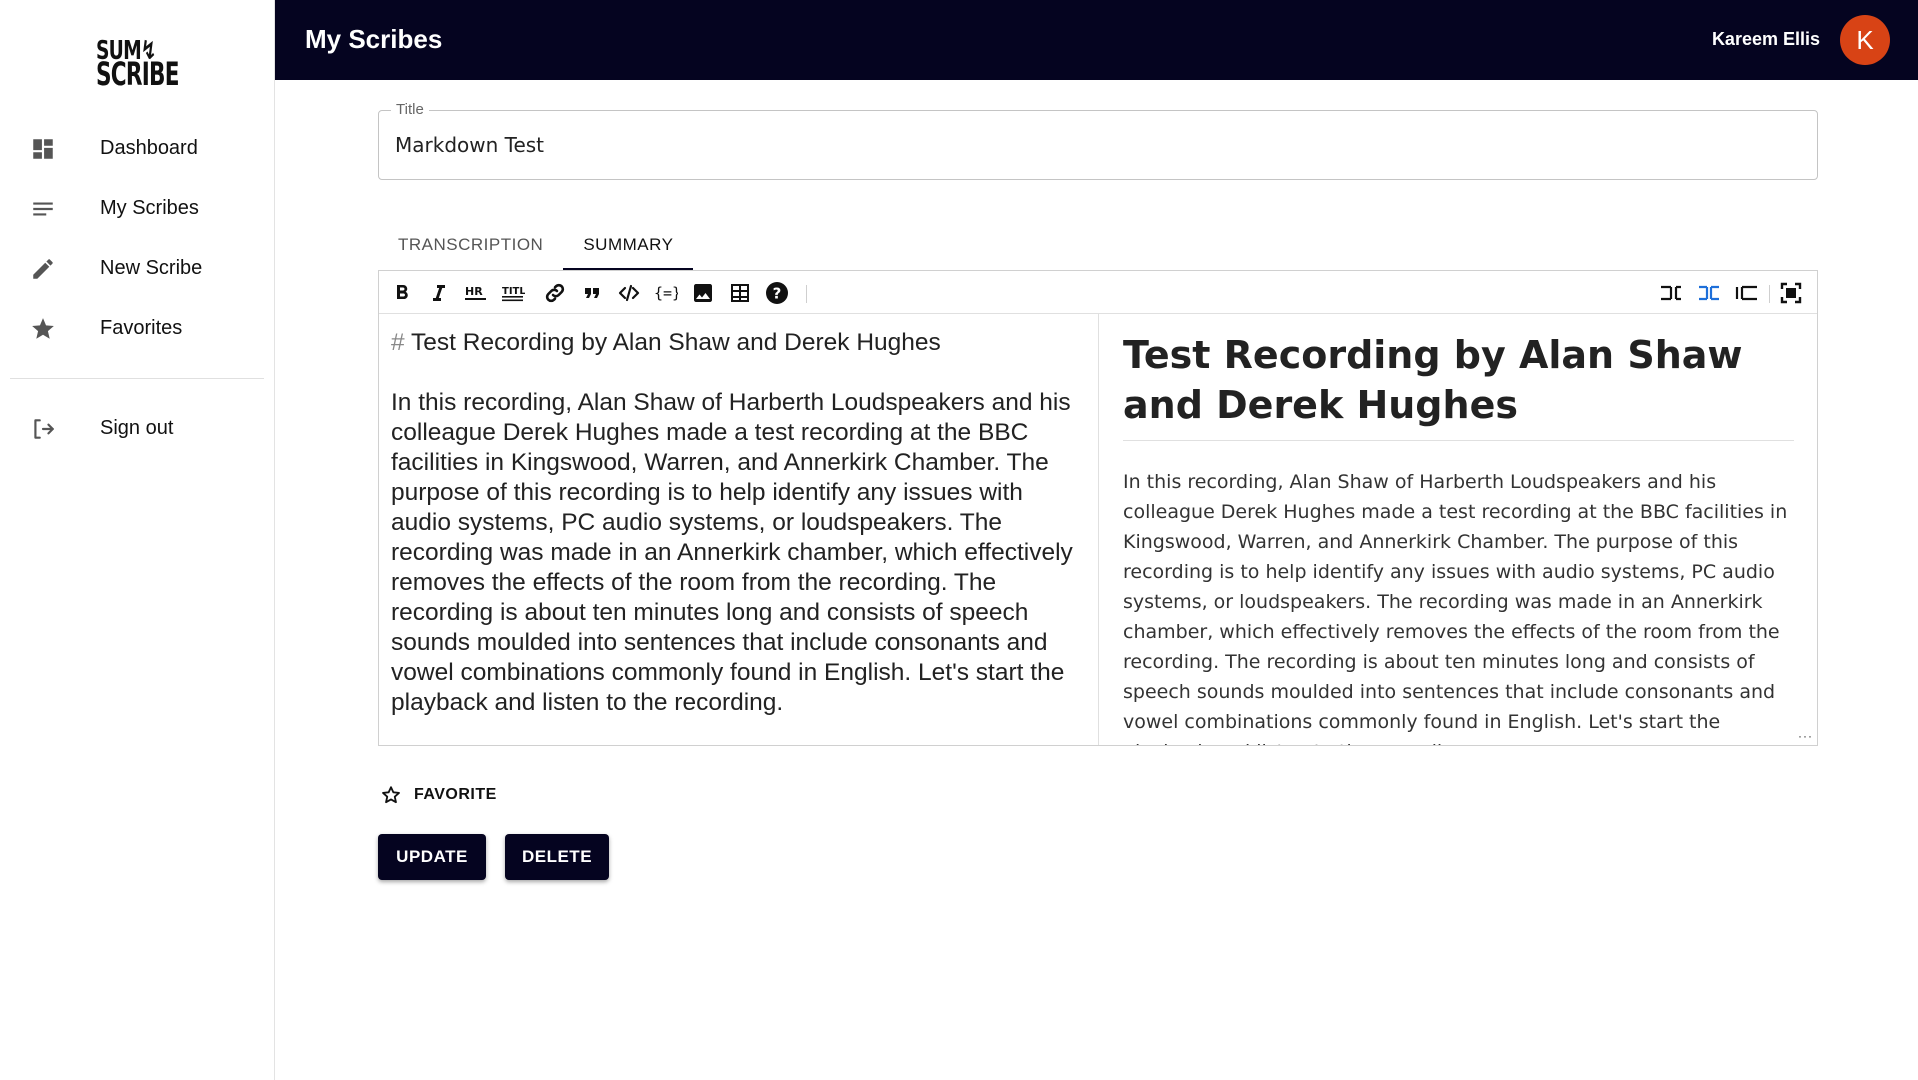 The height and width of the screenshot is (1080, 1918). Describe the element at coordinates (398, 342) in the screenshot. I see `heading-marker: #` at that location.